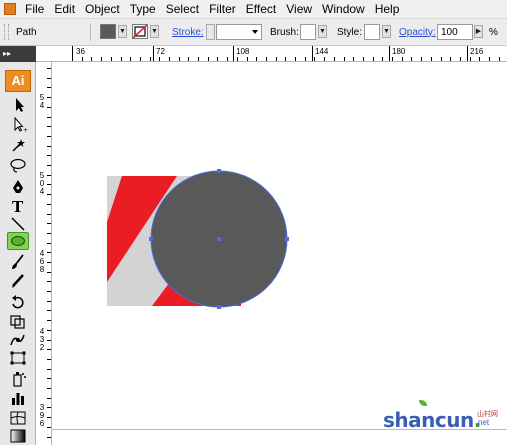 The image size is (507, 445). Describe the element at coordinates (18, 418) in the screenshot. I see `mesh-tool` at that location.